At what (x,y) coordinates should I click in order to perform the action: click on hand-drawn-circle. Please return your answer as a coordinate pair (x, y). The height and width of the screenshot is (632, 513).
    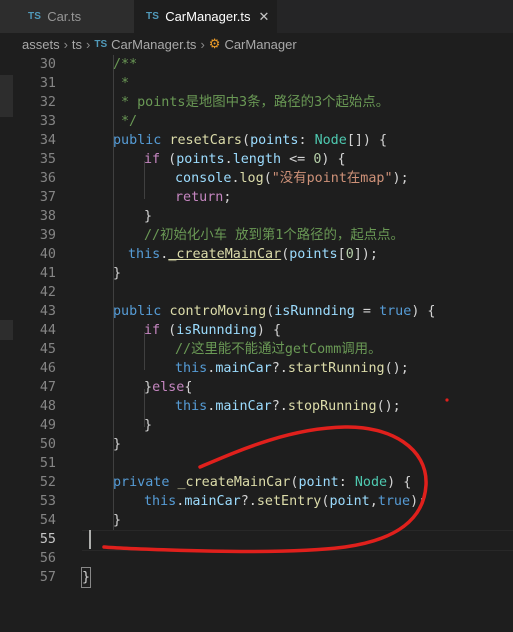
    Looking at the image, I should click on (265, 489).